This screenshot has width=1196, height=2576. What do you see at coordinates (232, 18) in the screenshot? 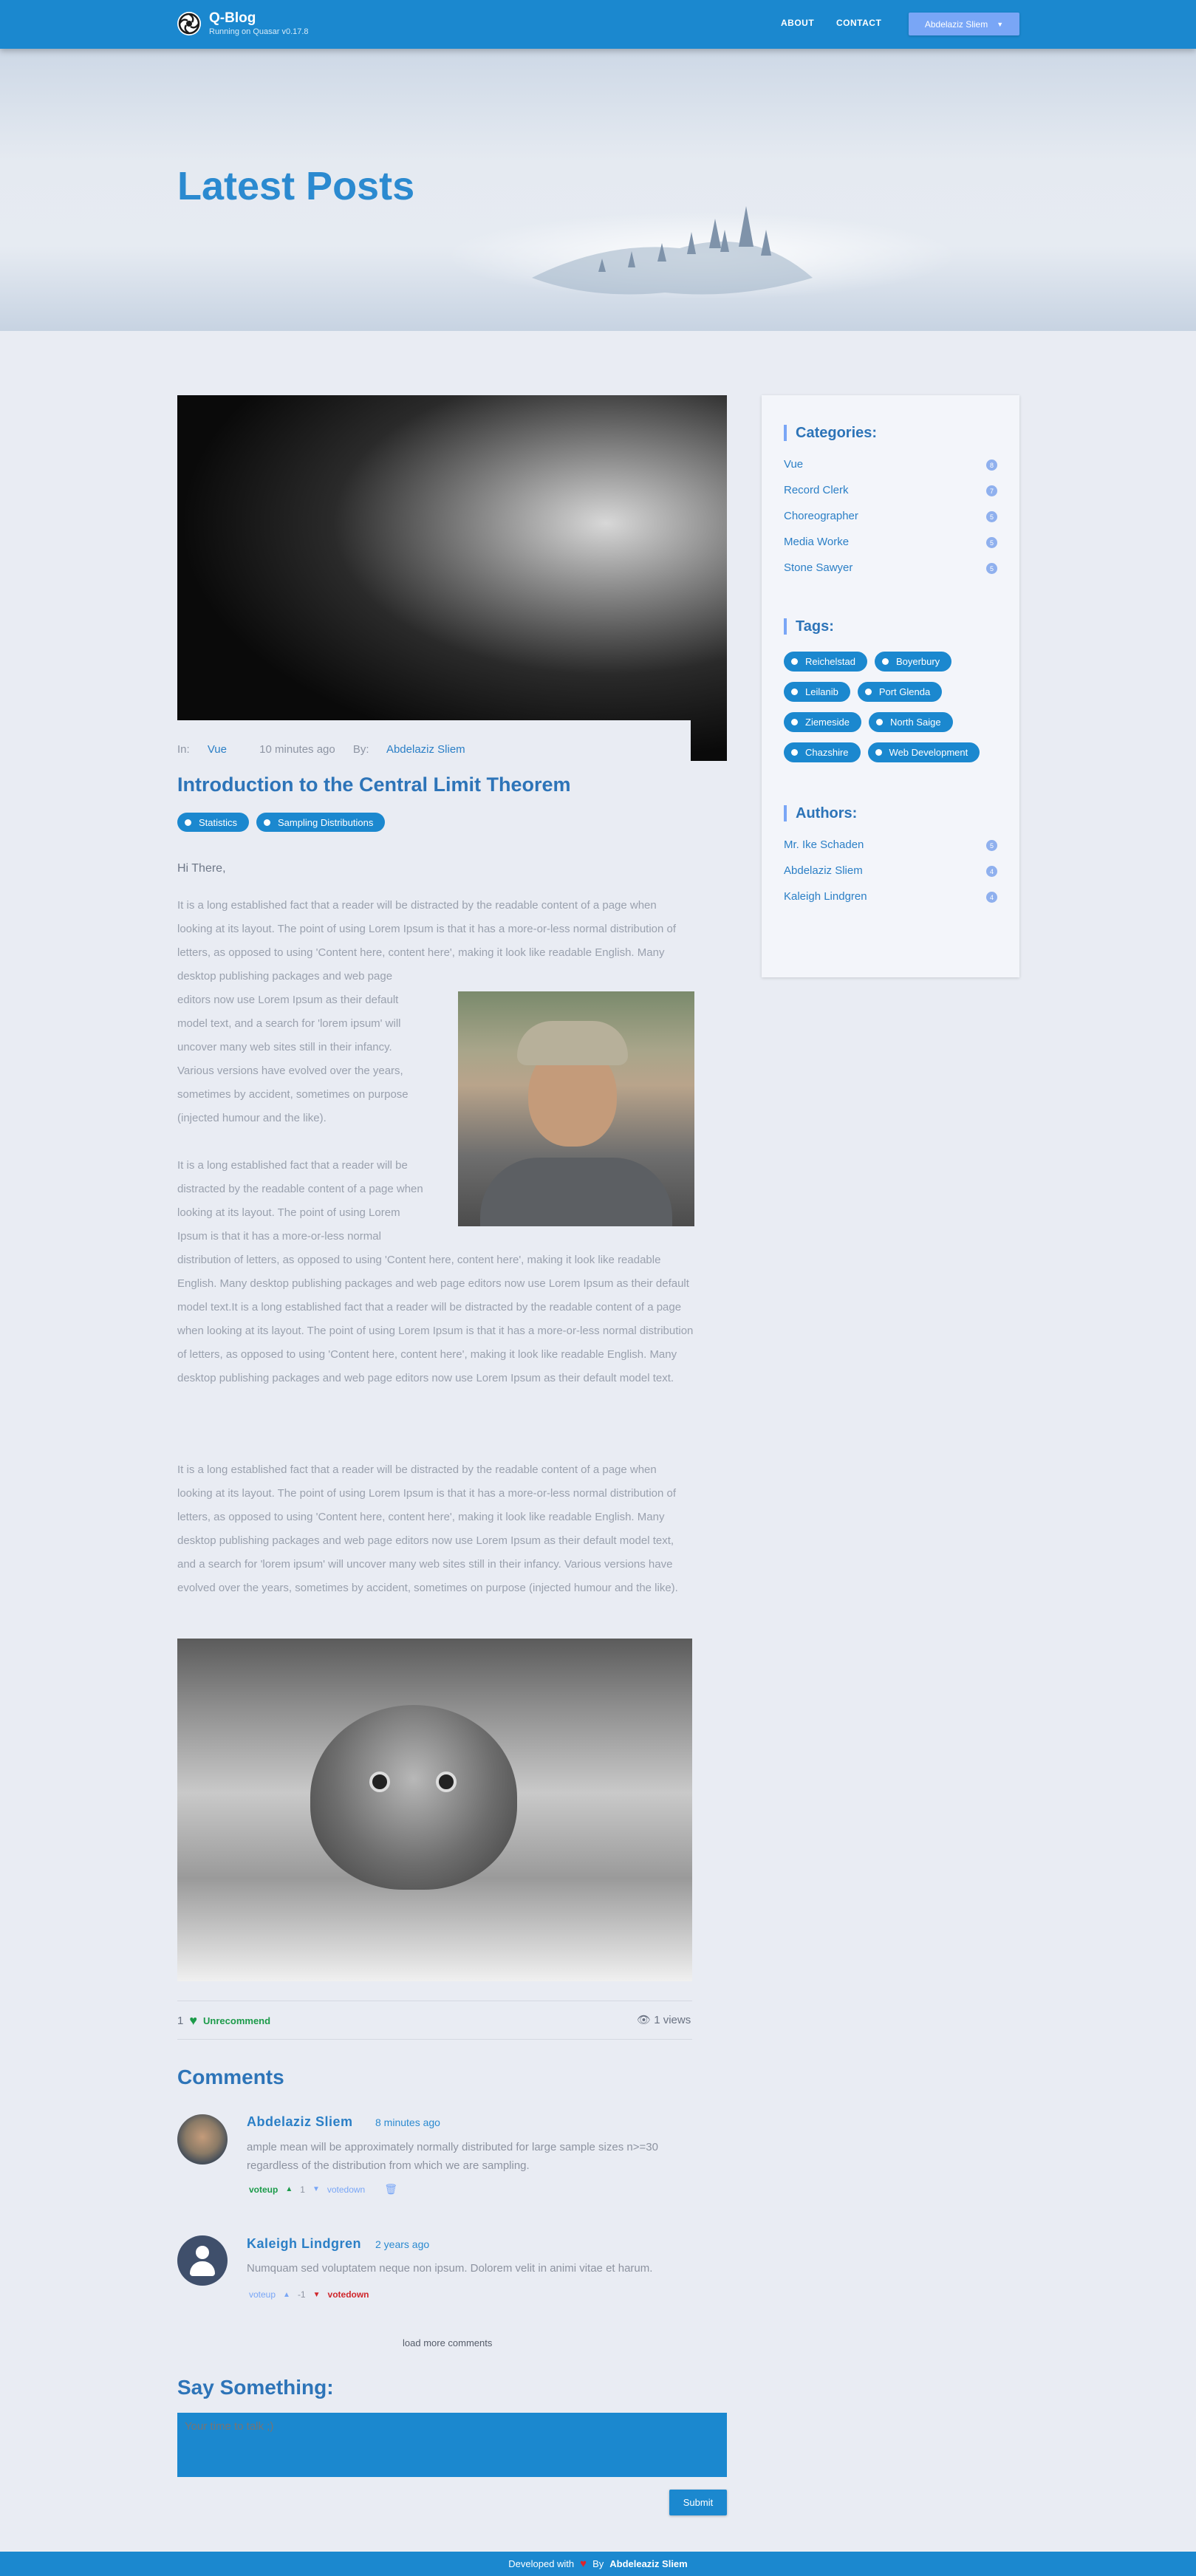
I see `brand-title: Q-Blog` at bounding box center [232, 18].